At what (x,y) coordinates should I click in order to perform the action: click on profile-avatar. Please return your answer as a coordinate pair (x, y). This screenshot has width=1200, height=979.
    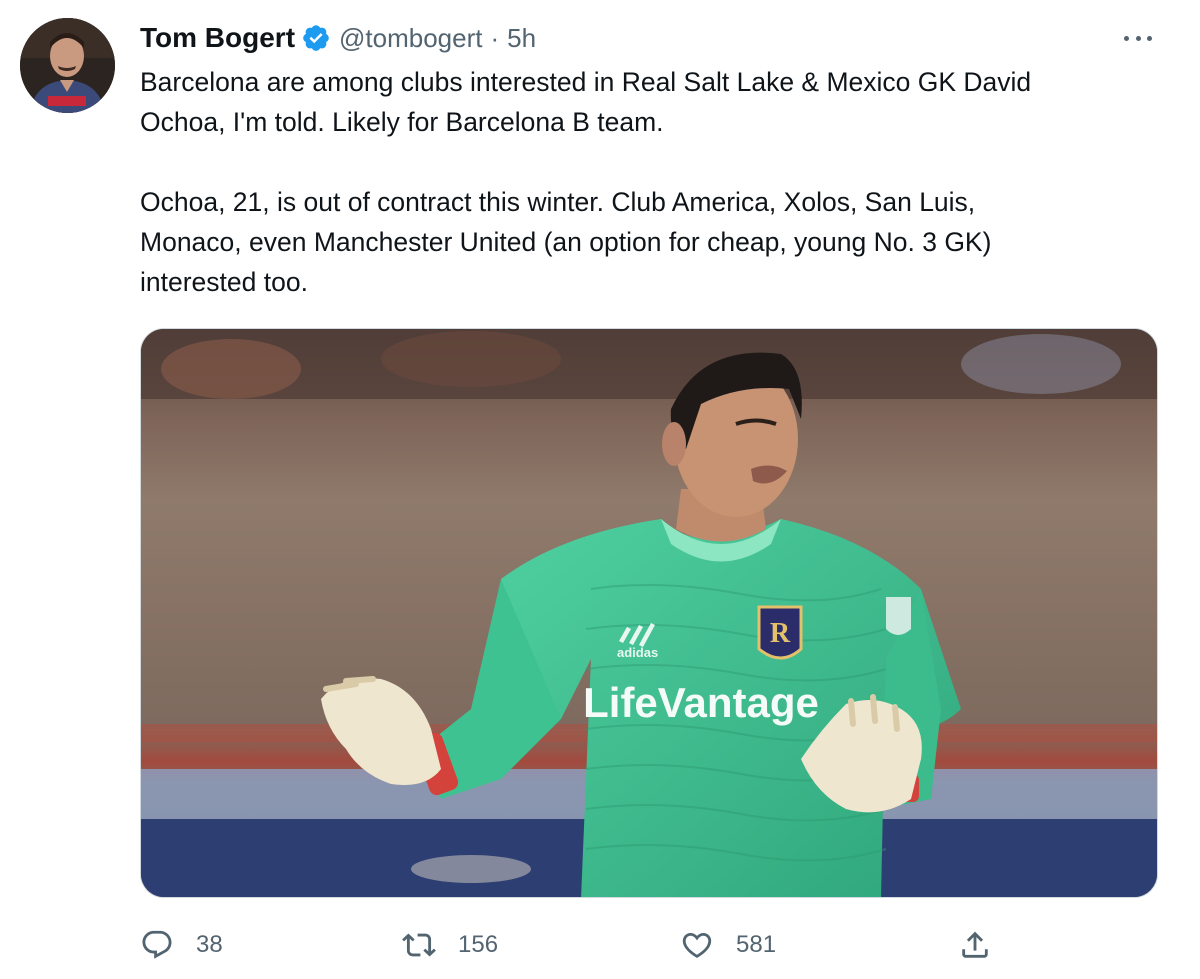
    Looking at the image, I should click on (67, 65).